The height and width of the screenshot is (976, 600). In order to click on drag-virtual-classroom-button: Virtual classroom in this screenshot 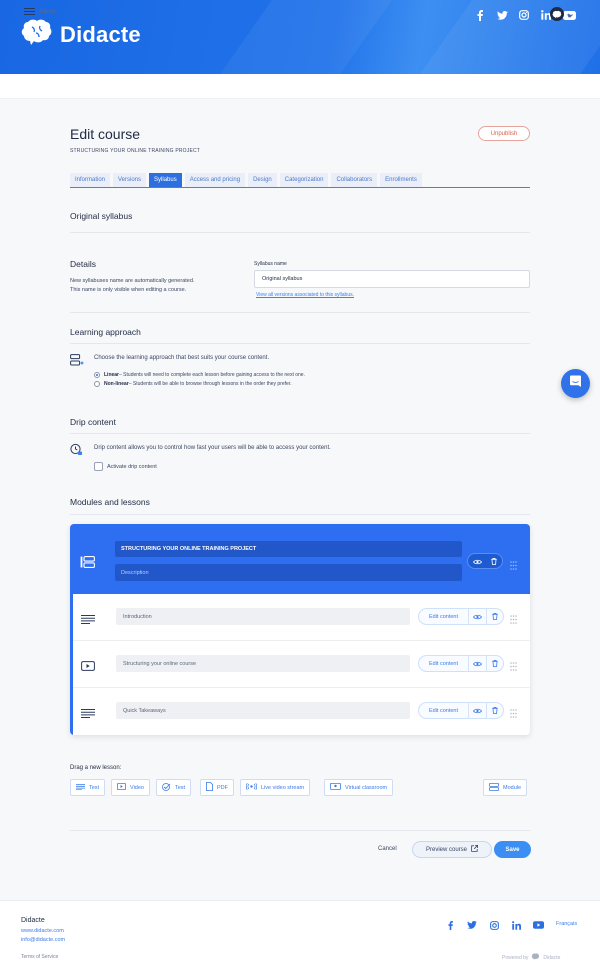, I will do `click(359, 787)`.